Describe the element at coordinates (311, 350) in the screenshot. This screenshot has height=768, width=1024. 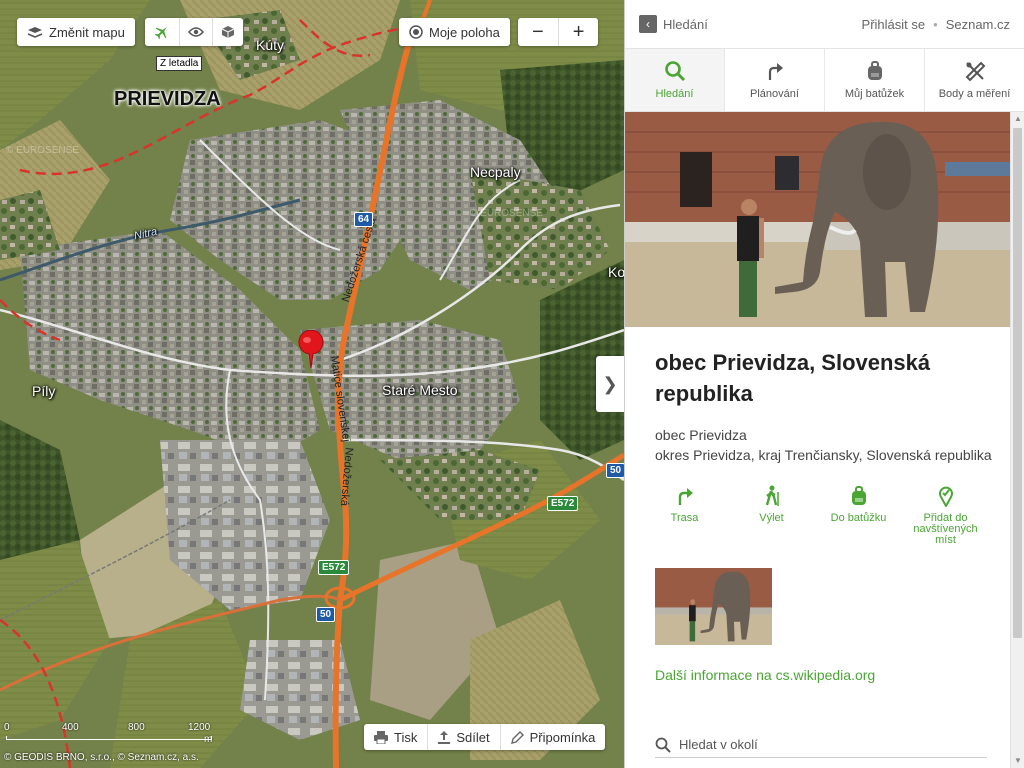
I see `location-marker-icon` at that location.